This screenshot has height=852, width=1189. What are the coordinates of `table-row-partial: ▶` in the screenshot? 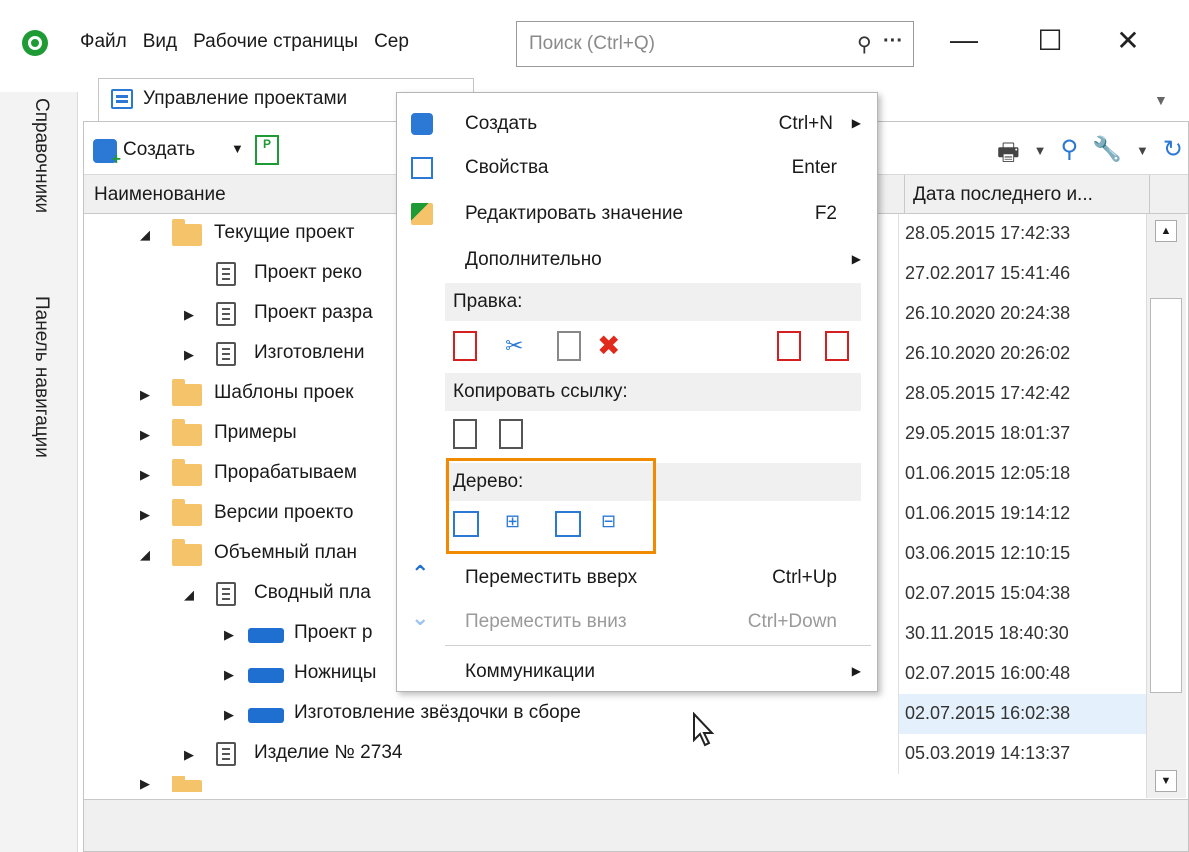 It's located at (615, 784).